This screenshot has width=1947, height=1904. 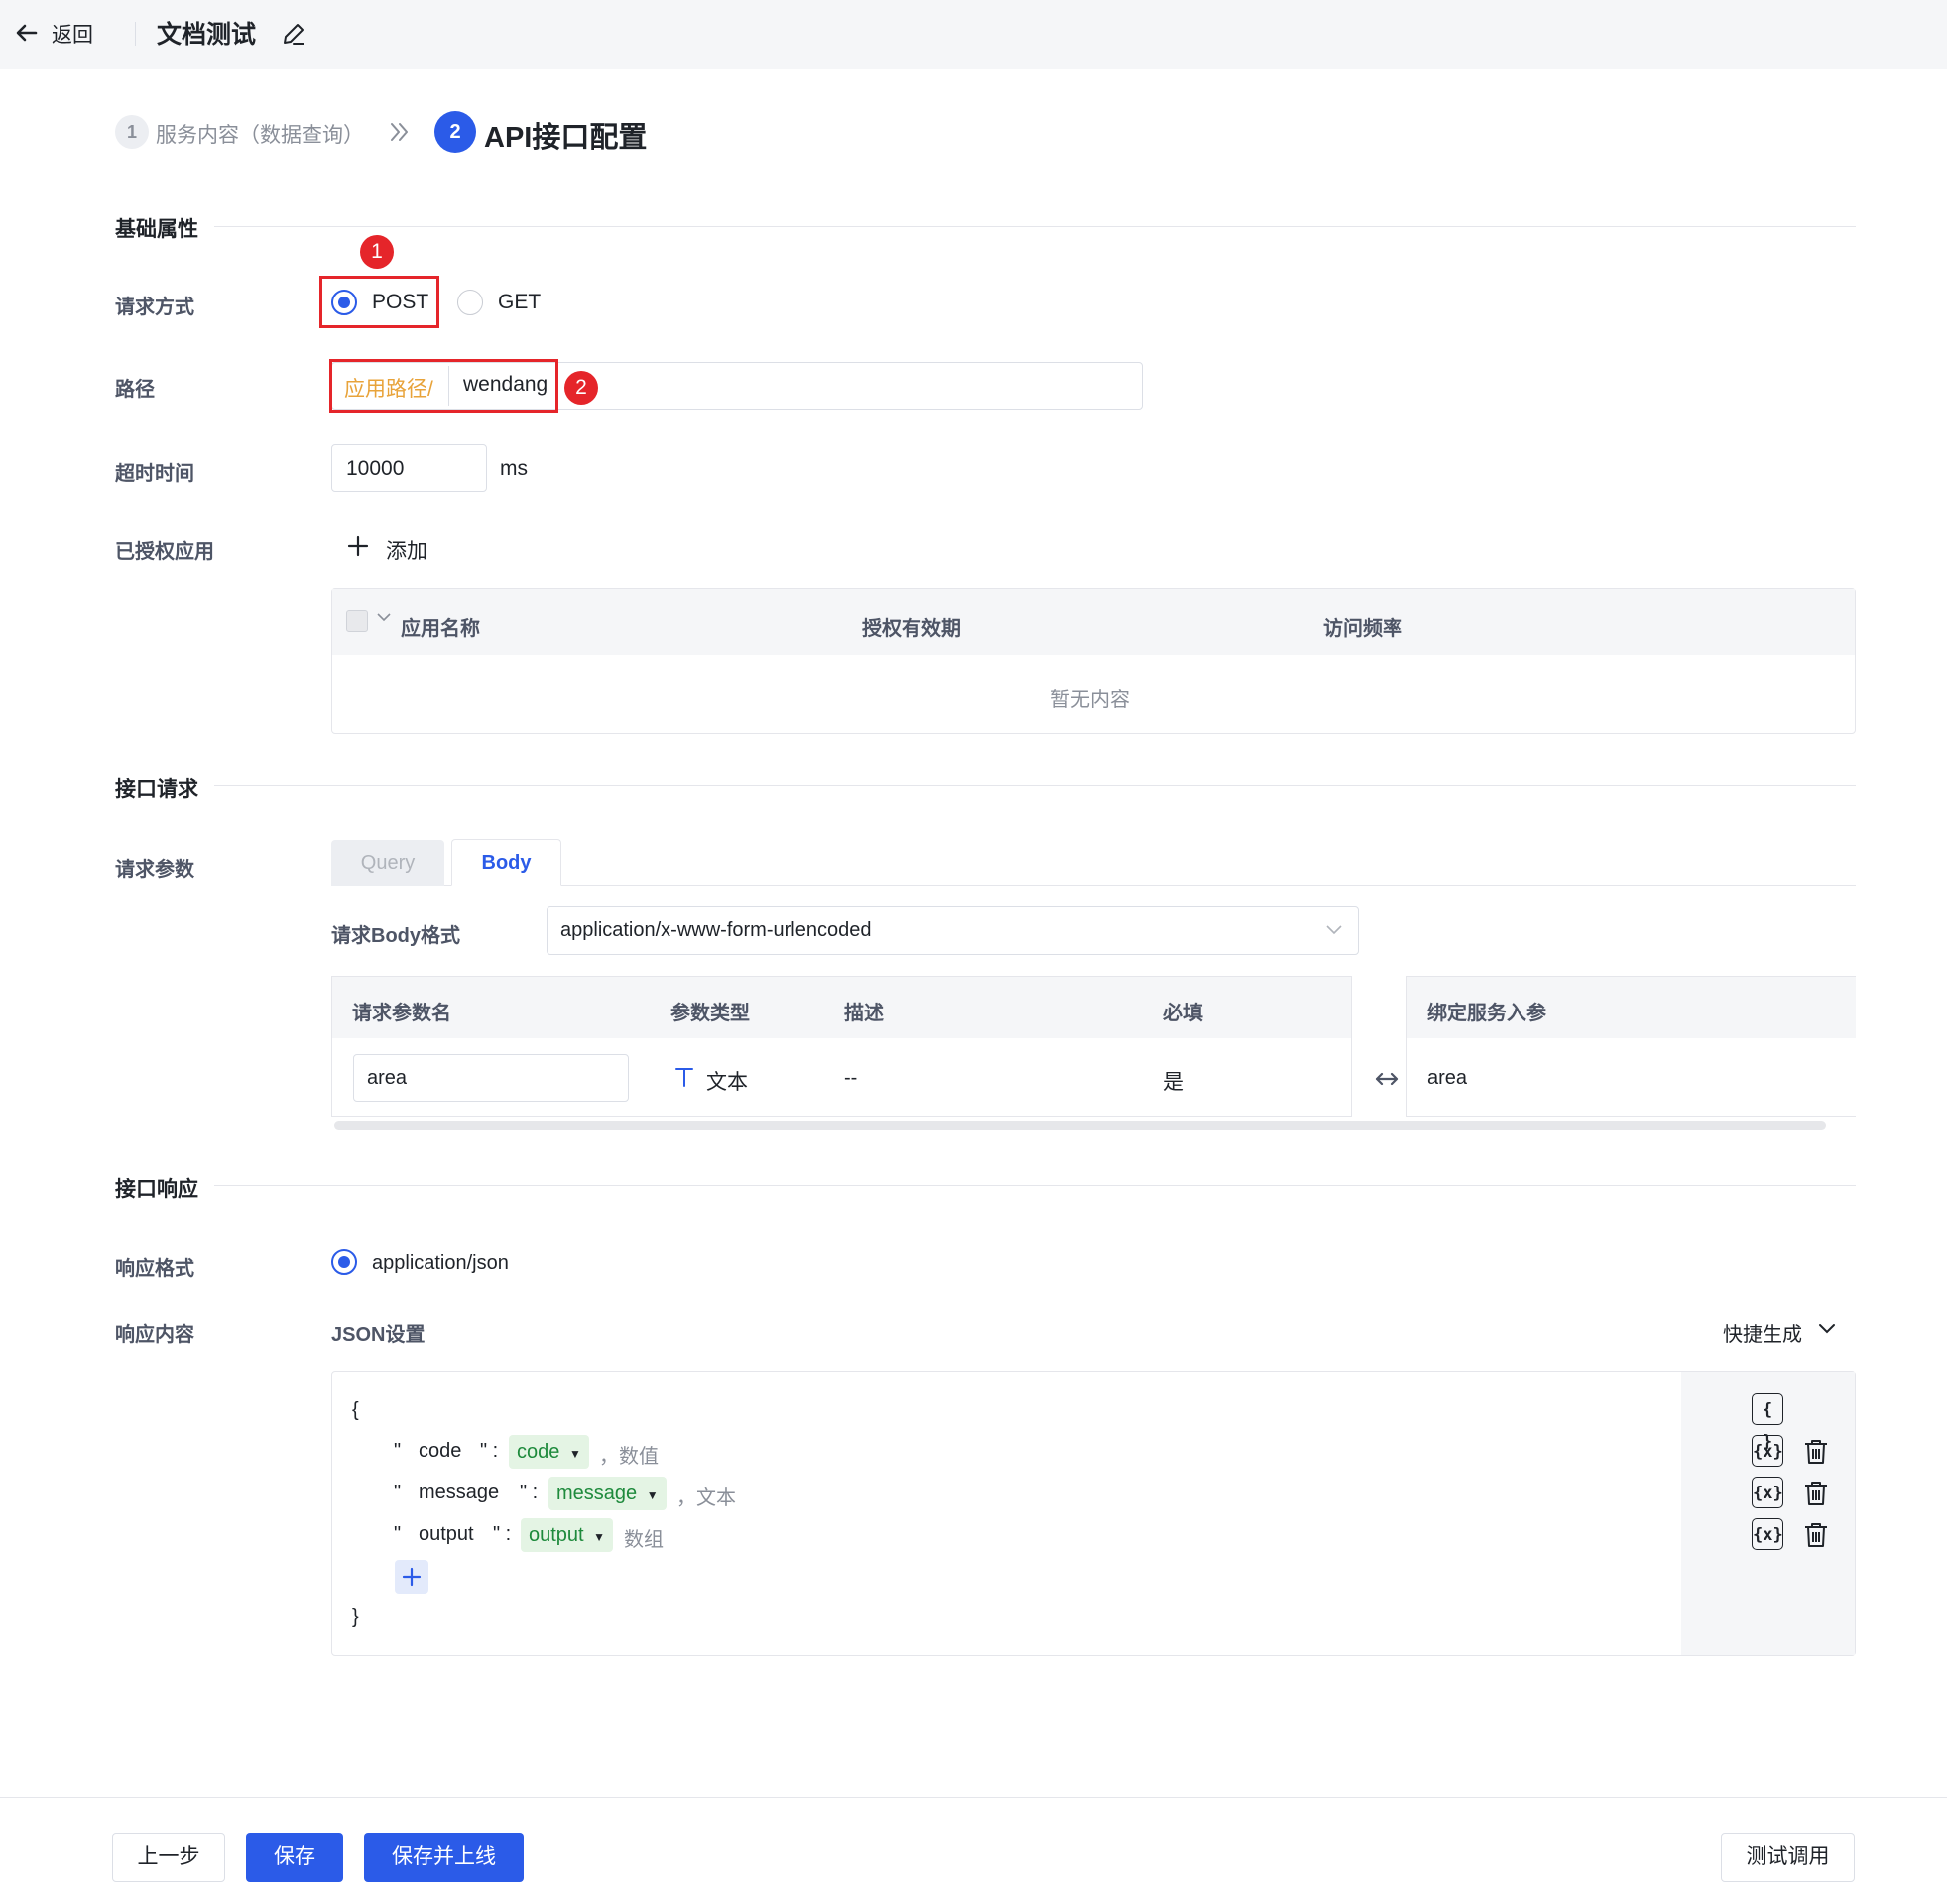 I want to click on radio-json, so click(x=344, y=1262).